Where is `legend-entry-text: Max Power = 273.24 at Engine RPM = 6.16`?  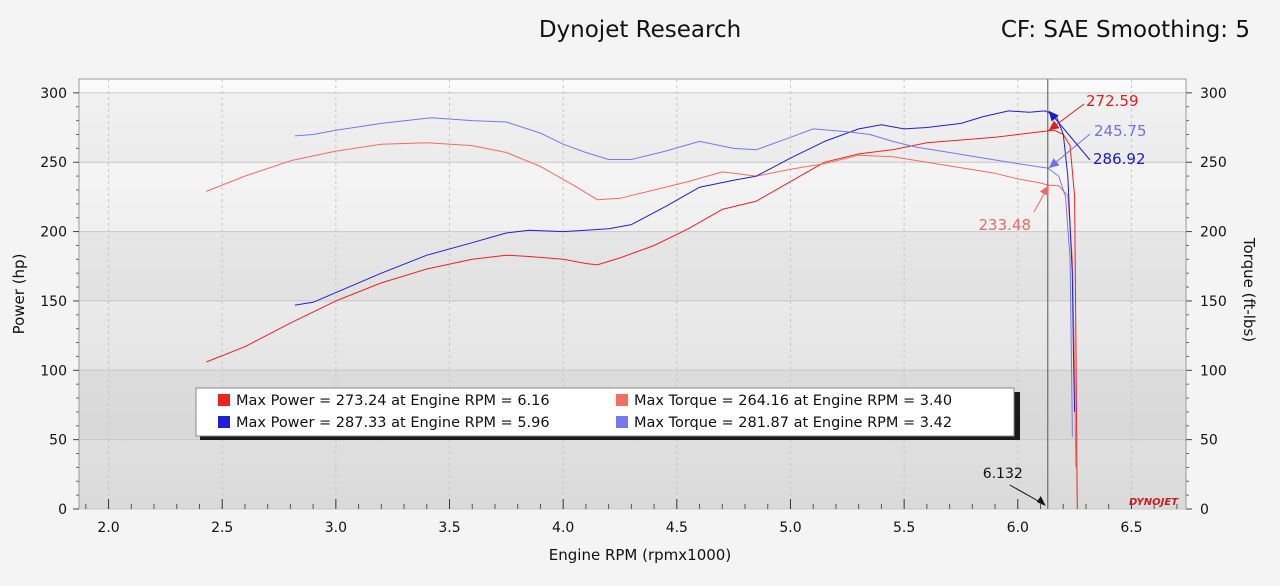
legend-entry-text: Max Power = 273.24 at Engine RPM = 6.16 is located at coordinates (393, 401).